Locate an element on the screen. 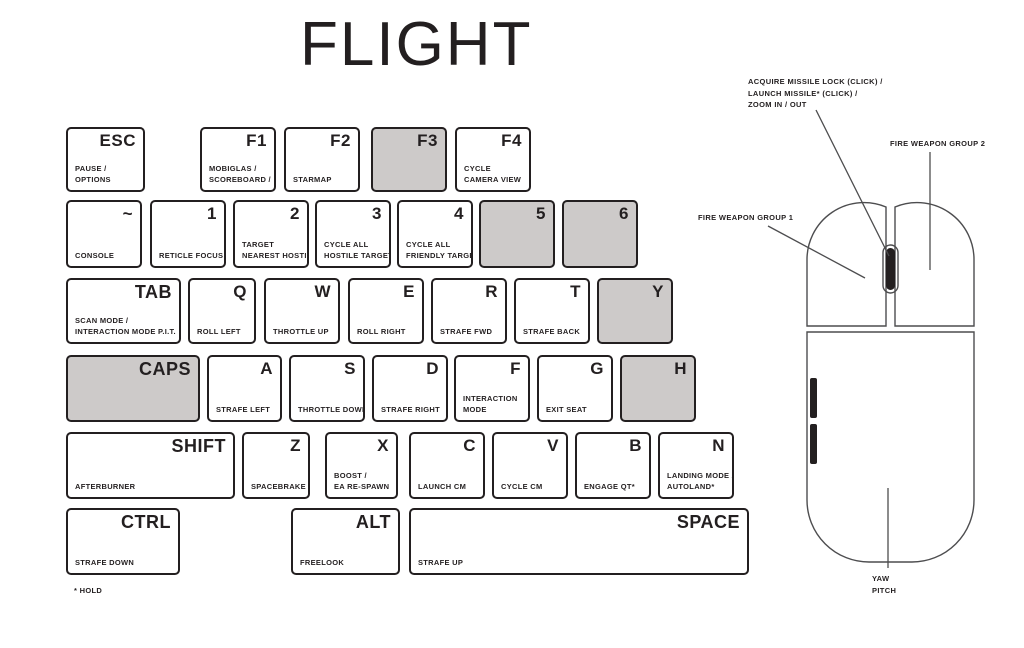  key-function-line: RETICLE FOCUS is located at coordinates (191, 256).